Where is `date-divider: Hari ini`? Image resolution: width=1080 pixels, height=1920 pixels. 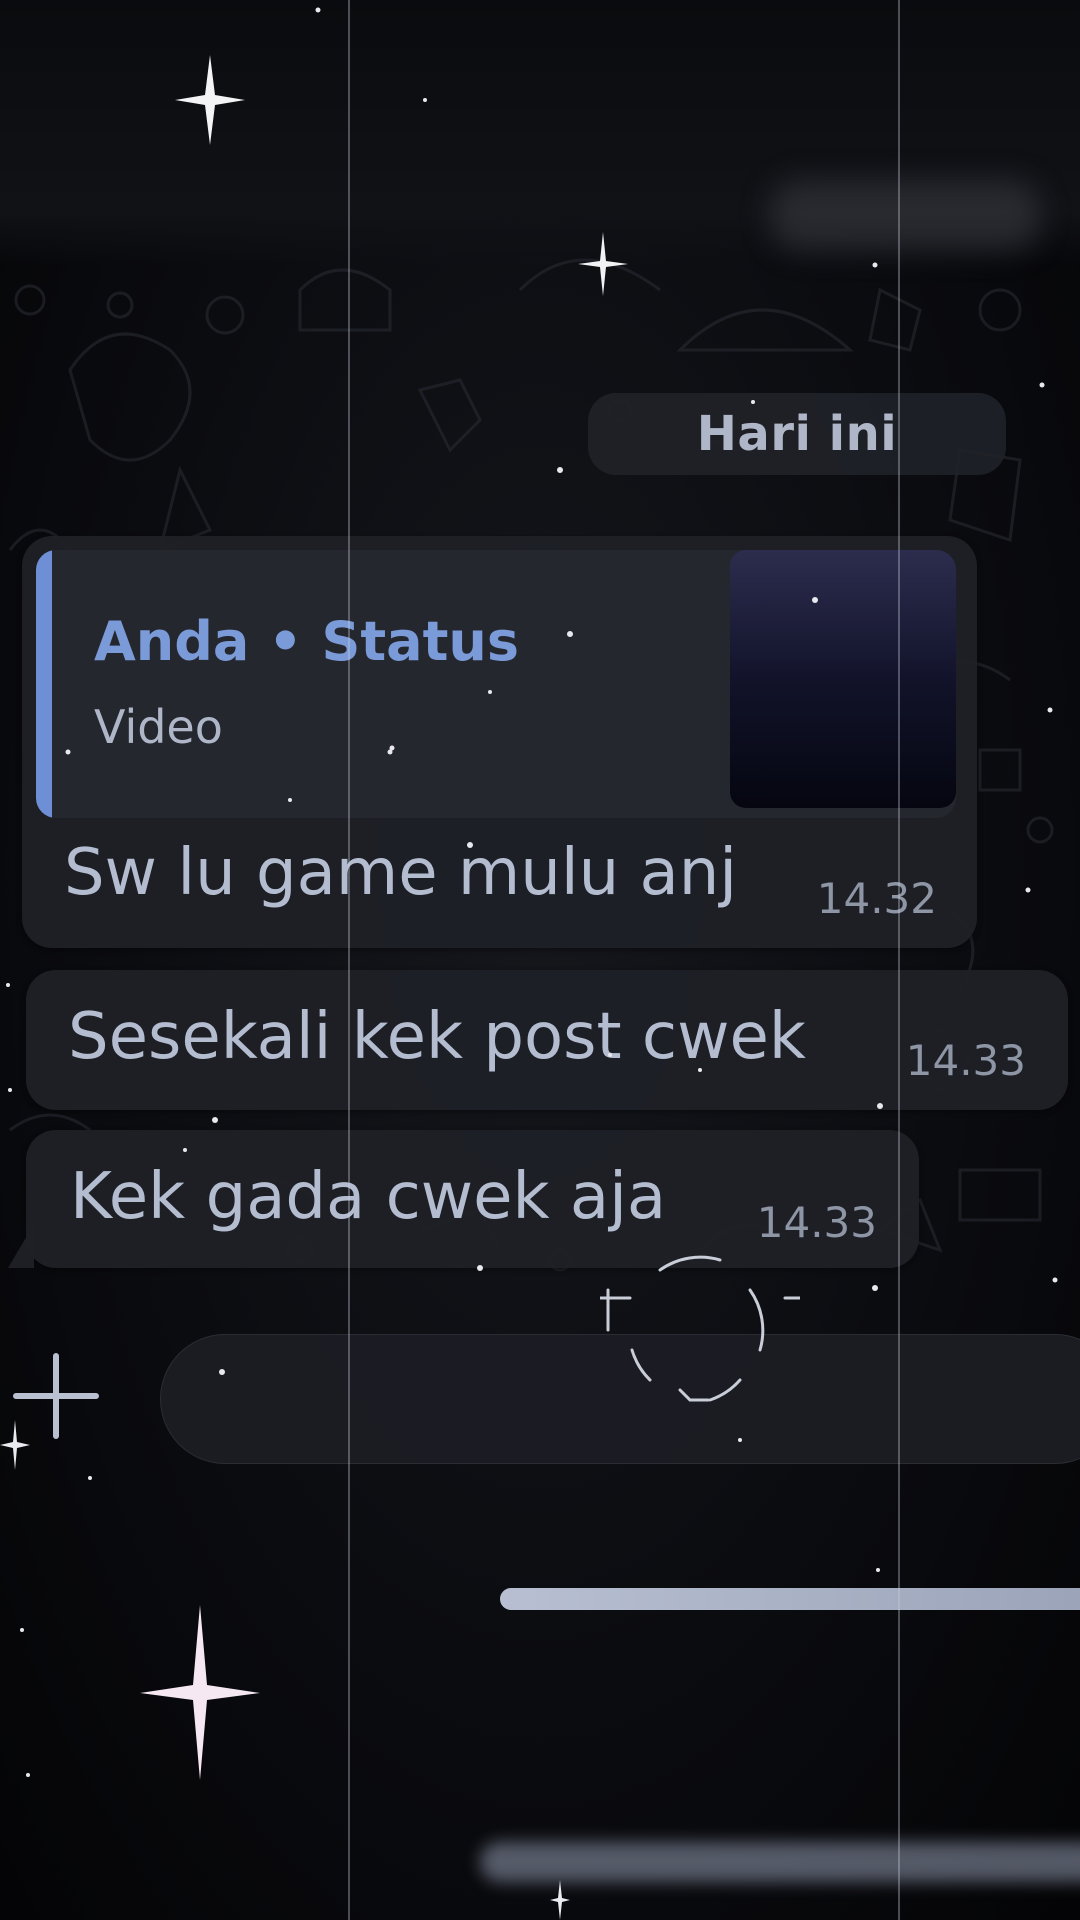
date-divider: Hari ini is located at coordinates (797, 434).